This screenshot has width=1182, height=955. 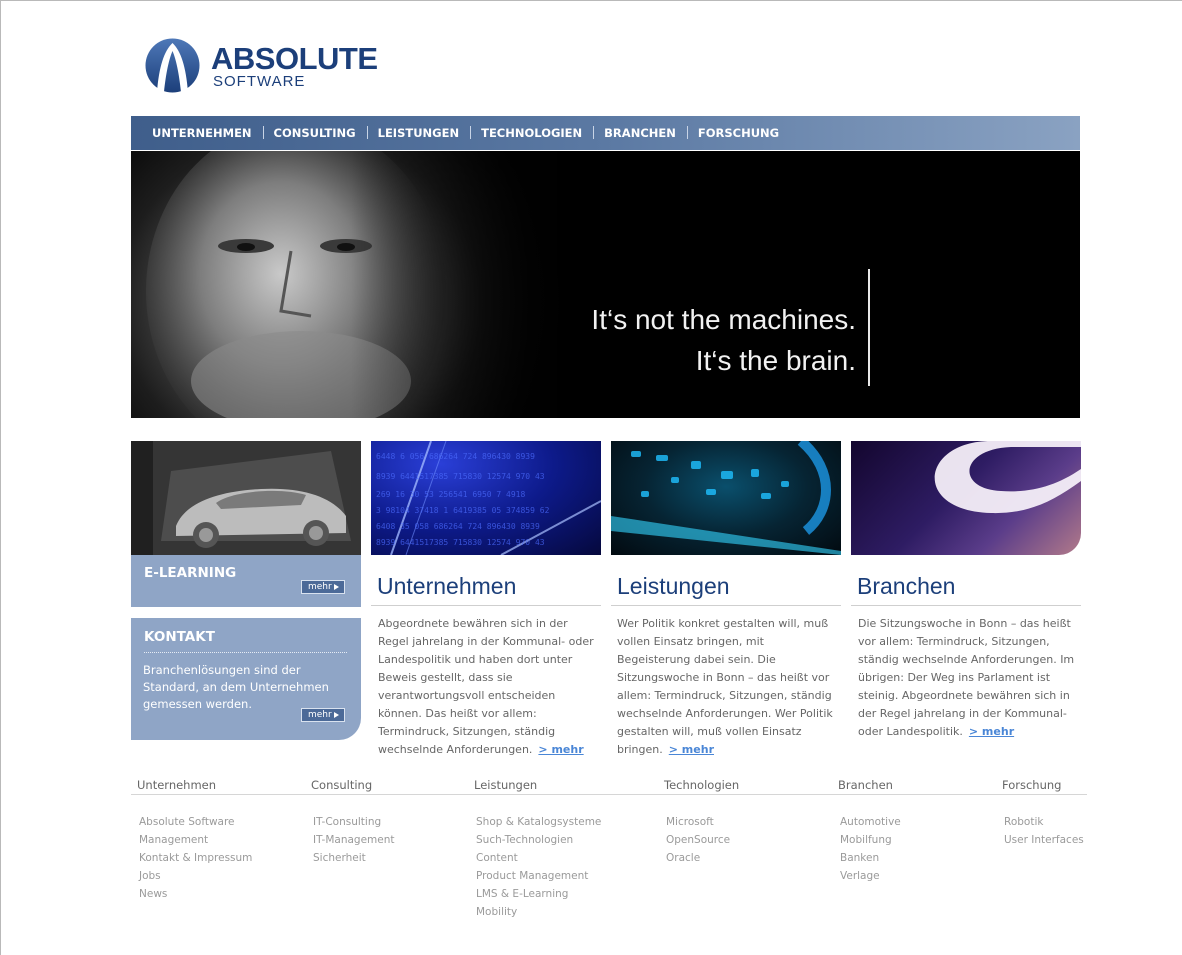 I want to click on svg-text:269 16 30 53 256541 6950 7 491: 269 16 30 53 256541 6950 7 4918, so click(x=450, y=494).